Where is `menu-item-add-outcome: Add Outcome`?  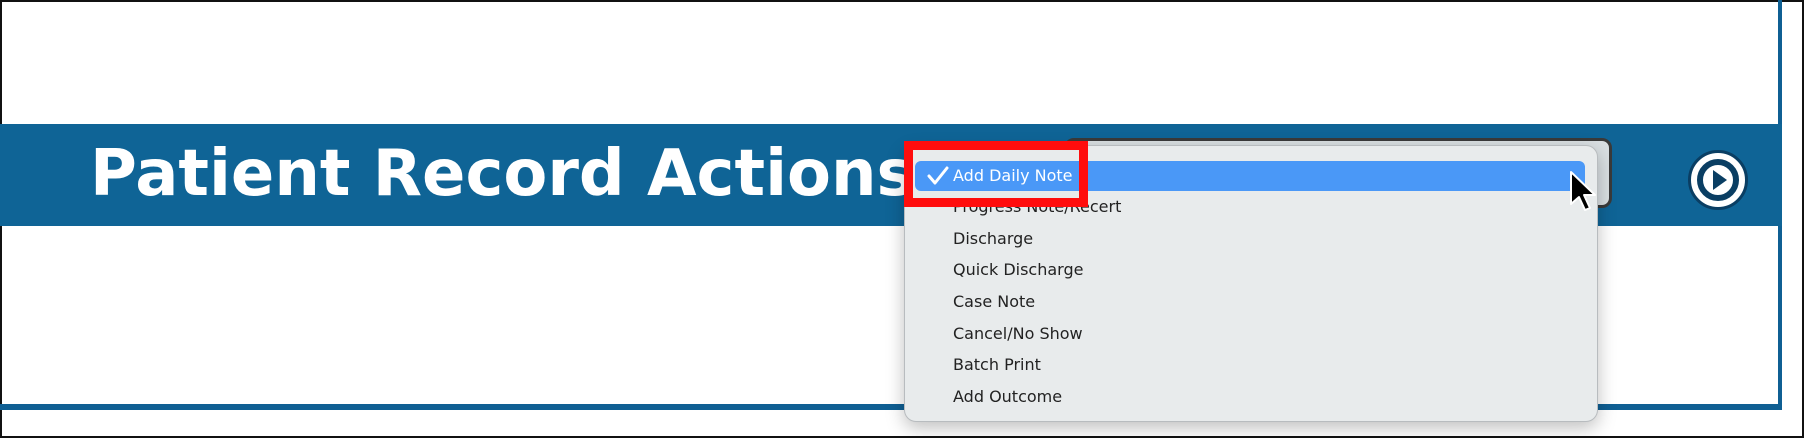
menu-item-add-outcome: Add Outcome is located at coordinates (1250, 397).